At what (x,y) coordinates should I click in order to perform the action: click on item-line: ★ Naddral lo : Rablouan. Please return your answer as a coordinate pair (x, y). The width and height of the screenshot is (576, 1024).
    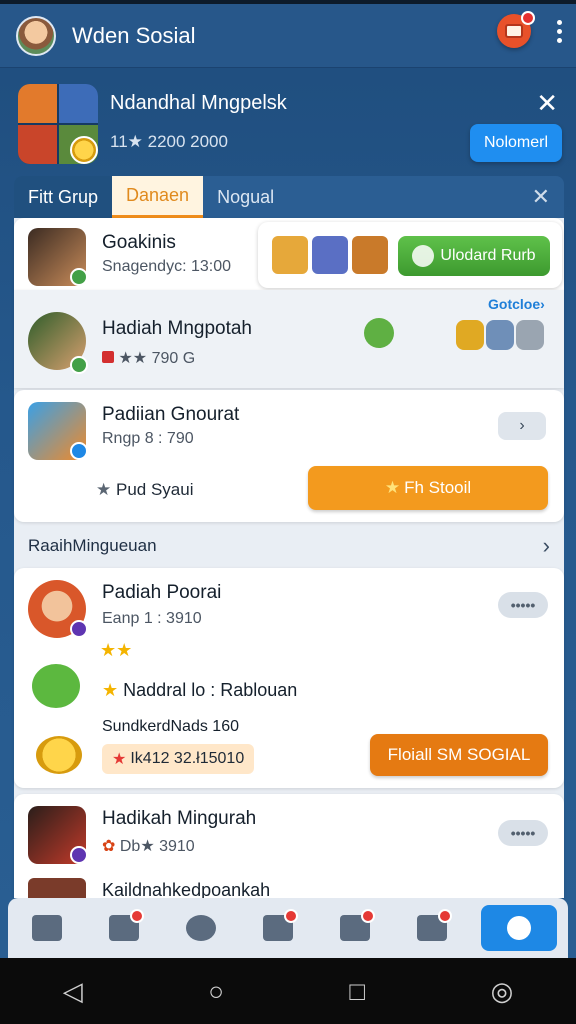
    Looking at the image, I should click on (199, 690).